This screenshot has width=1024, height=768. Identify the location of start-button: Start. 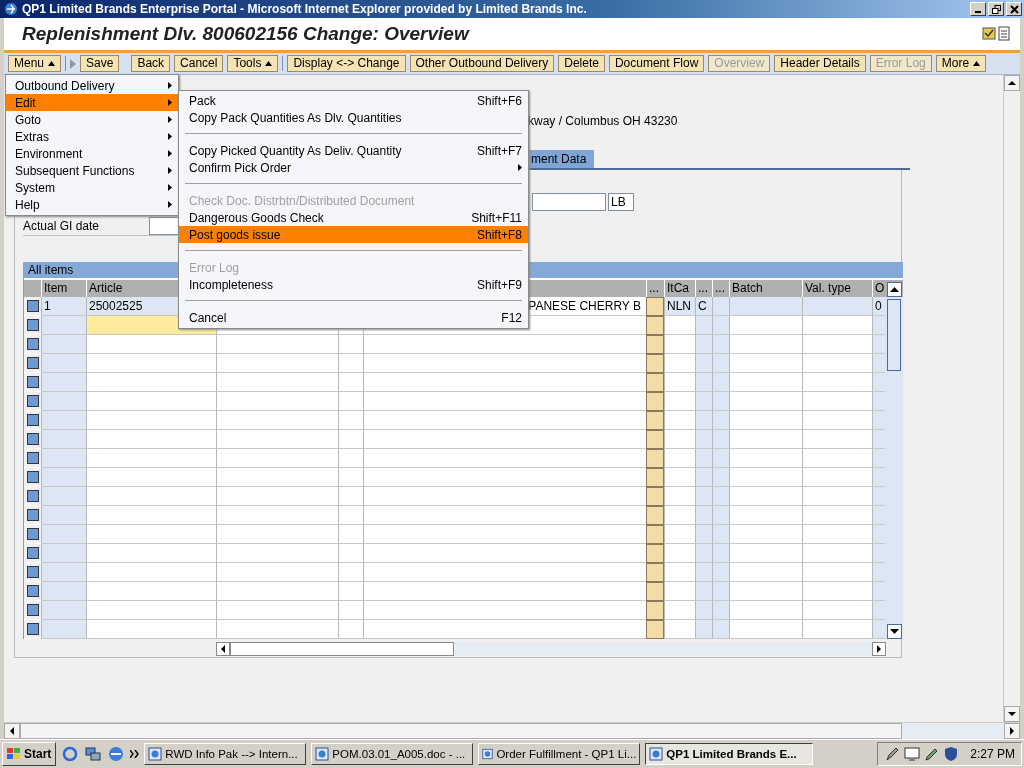
(29, 754).